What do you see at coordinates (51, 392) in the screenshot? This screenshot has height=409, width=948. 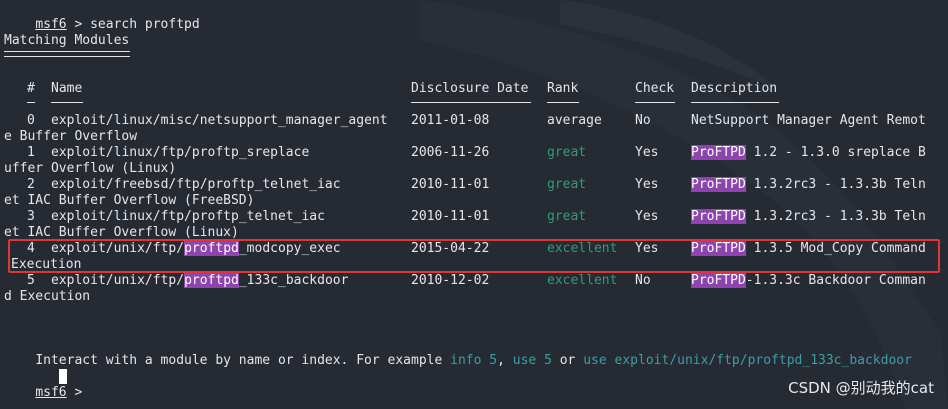 I see `input-prompt-name: msf6` at bounding box center [51, 392].